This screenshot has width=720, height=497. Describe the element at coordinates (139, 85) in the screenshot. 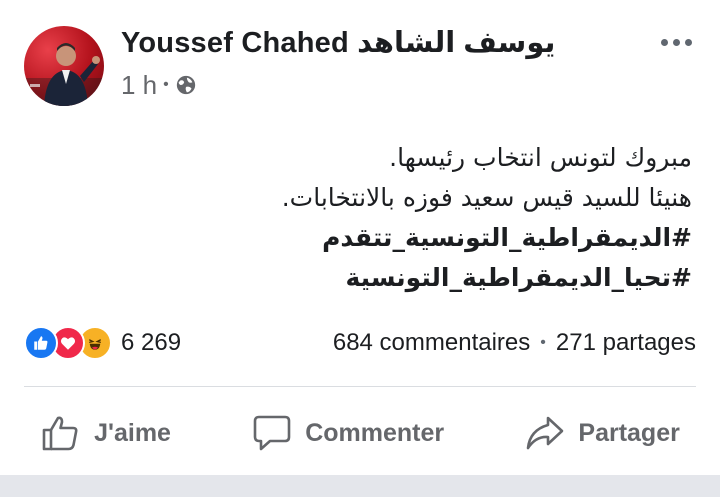

I see `timestamp: 1 h` at that location.